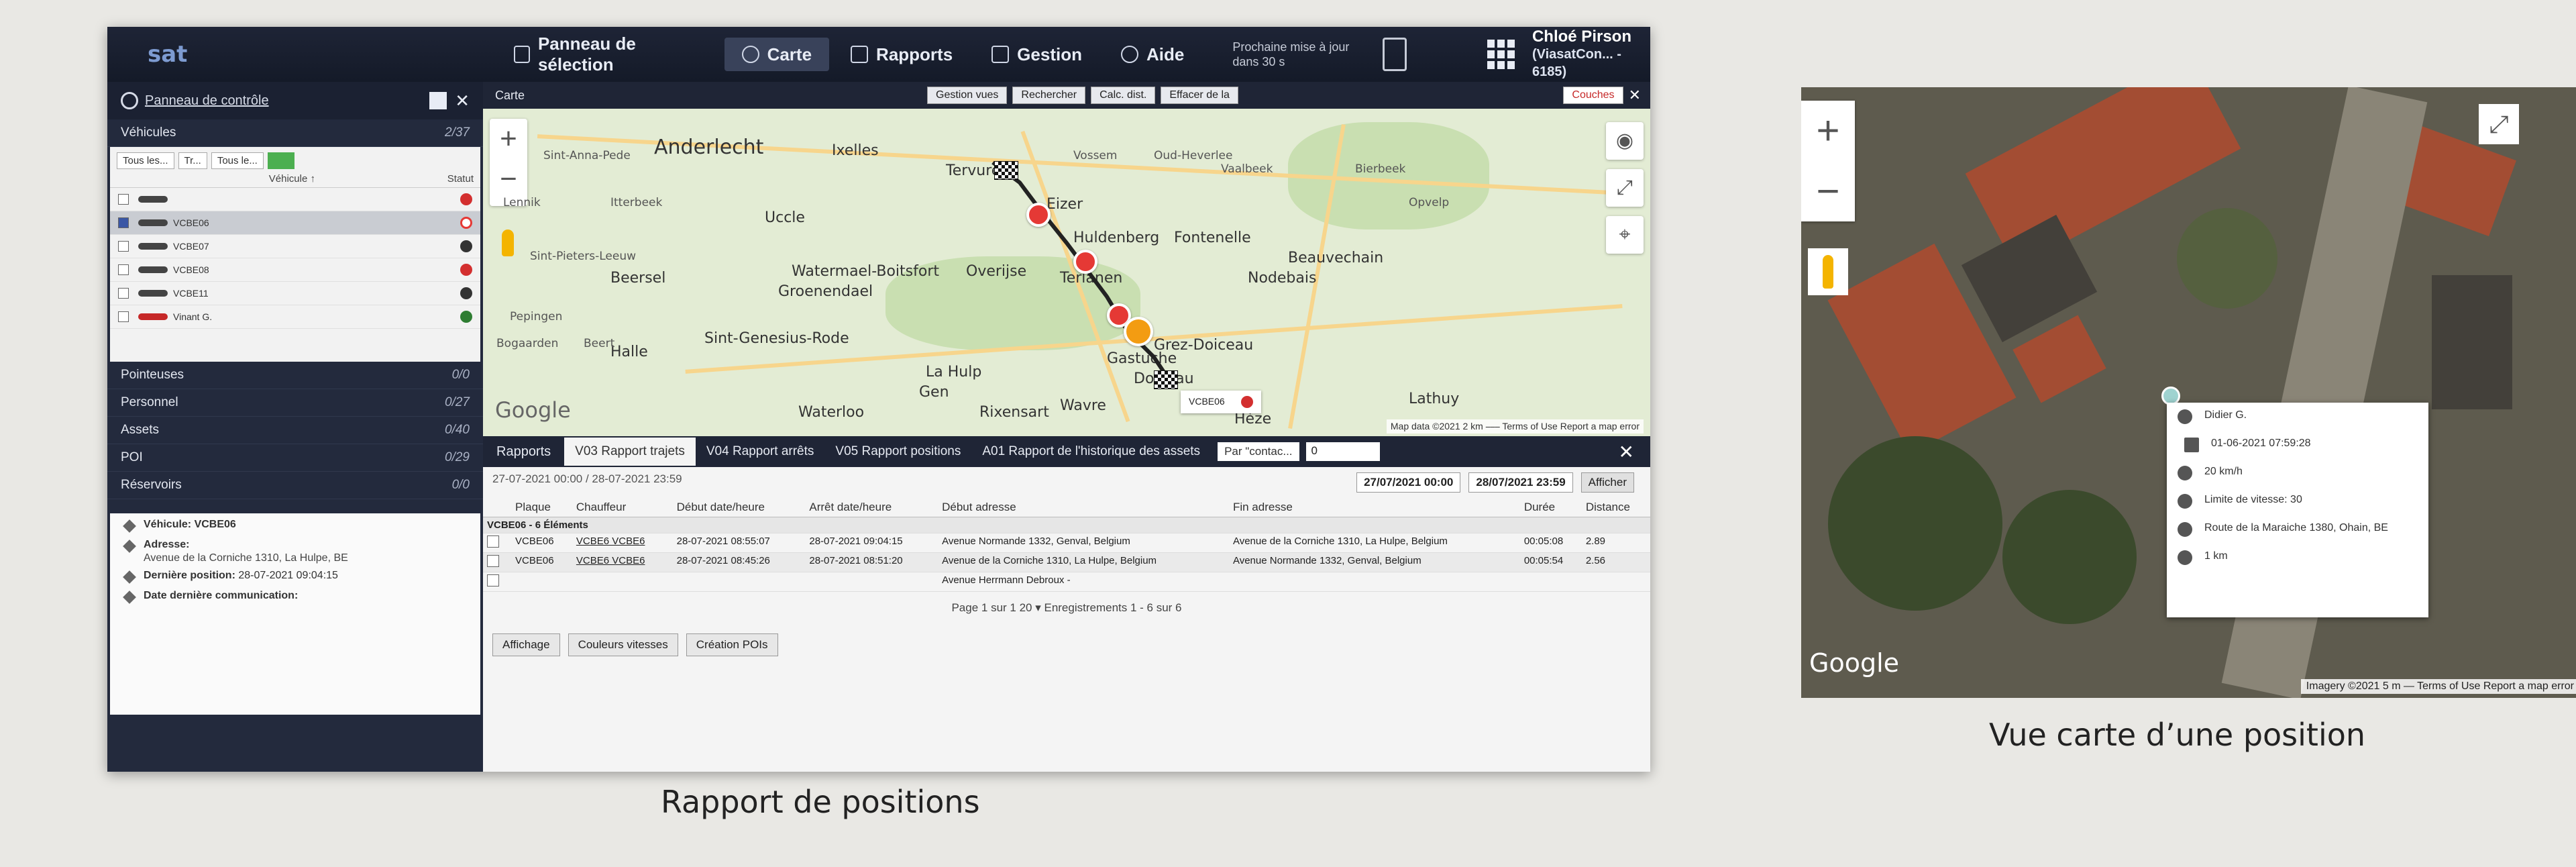 Image resolution: width=2576 pixels, height=867 pixels. What do you see at coordinates (1550, 543) in the screenshot?
I see `cell-duree: 00:05:08` at bounding box center [1550, 543].